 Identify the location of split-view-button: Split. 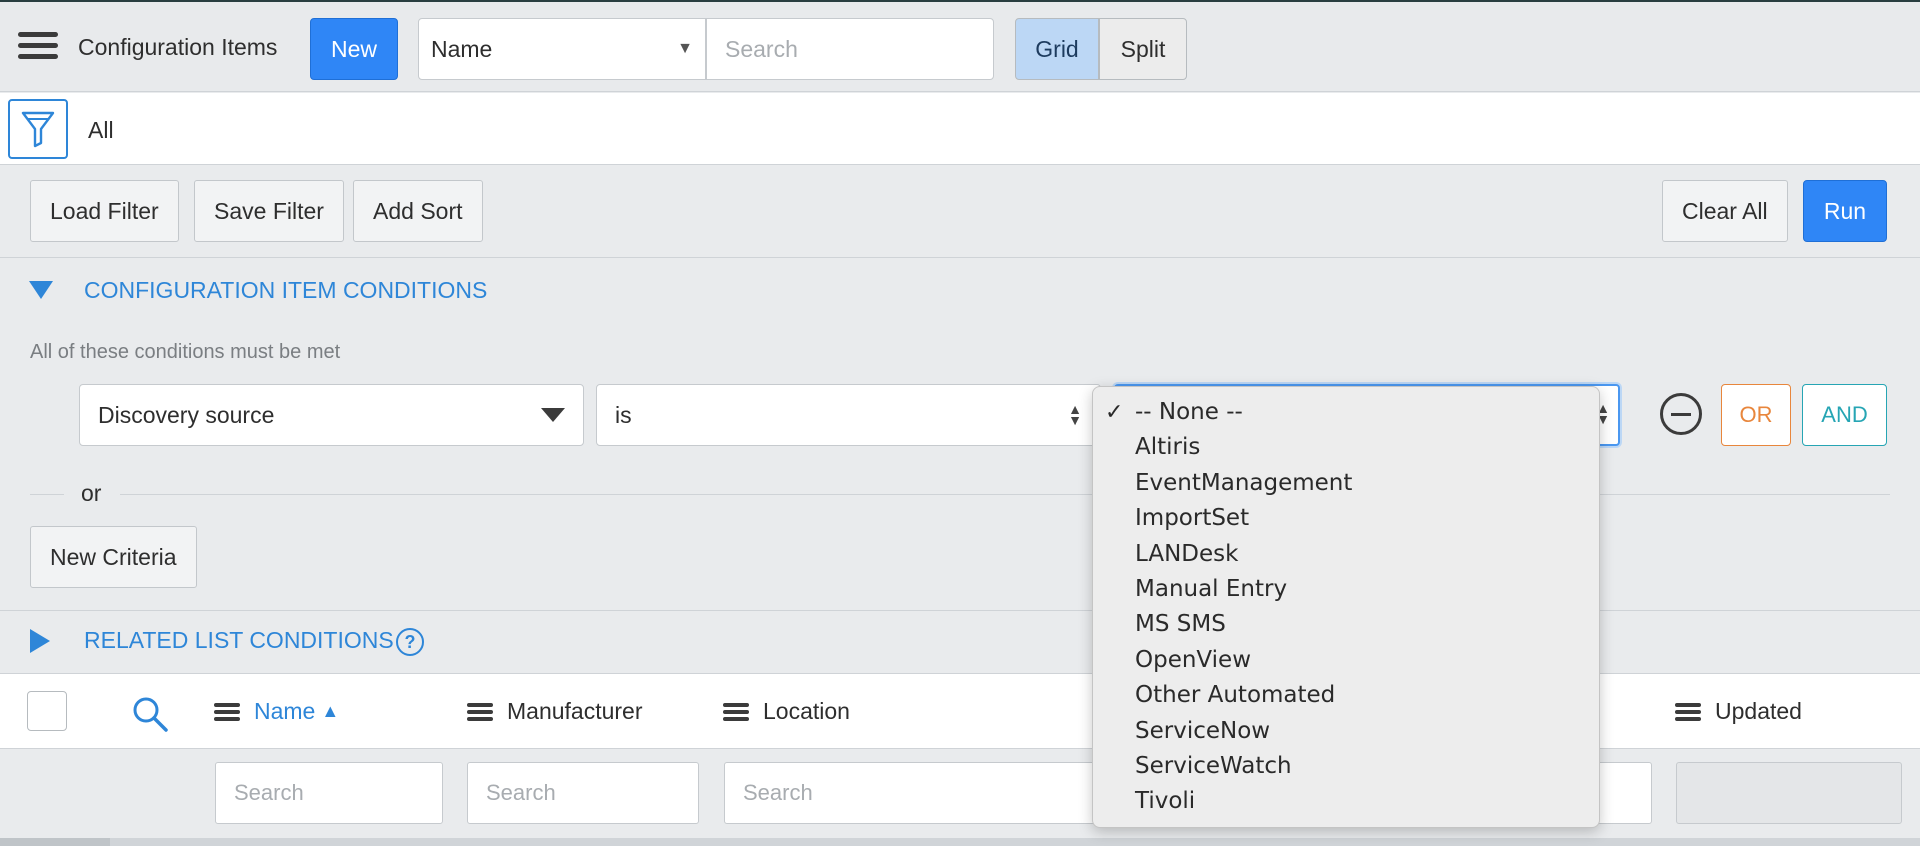
(1143, 49).